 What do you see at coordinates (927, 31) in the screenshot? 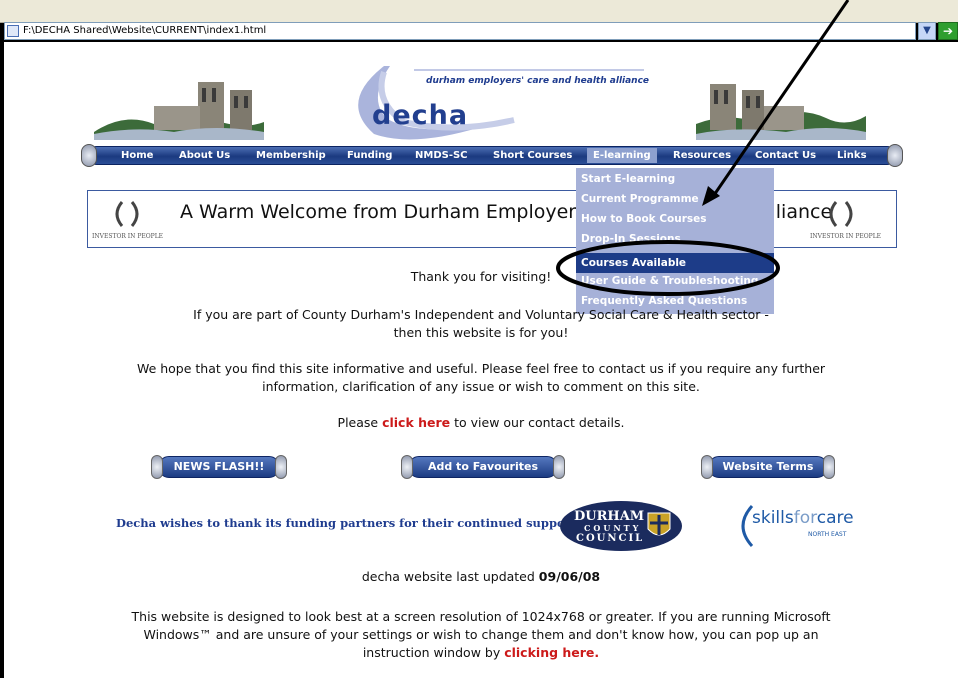
I see `address-dropdown-button: ▼` at bounding box center [927, 31].